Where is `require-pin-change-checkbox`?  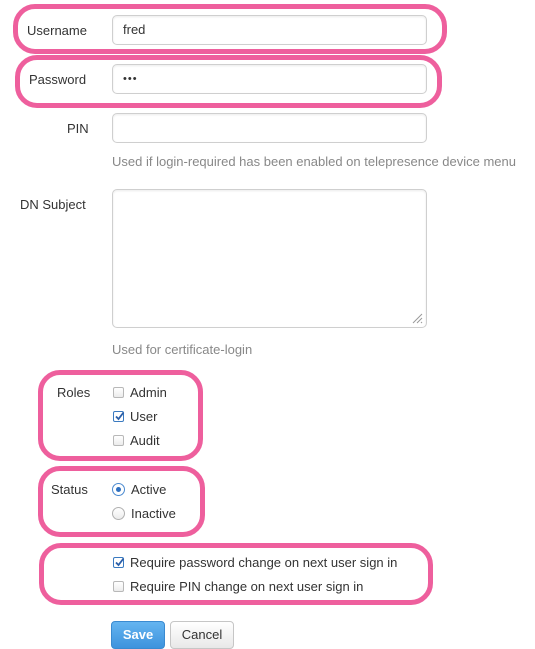
require-pin-change-checkbox is located at coordinates (118, 586).